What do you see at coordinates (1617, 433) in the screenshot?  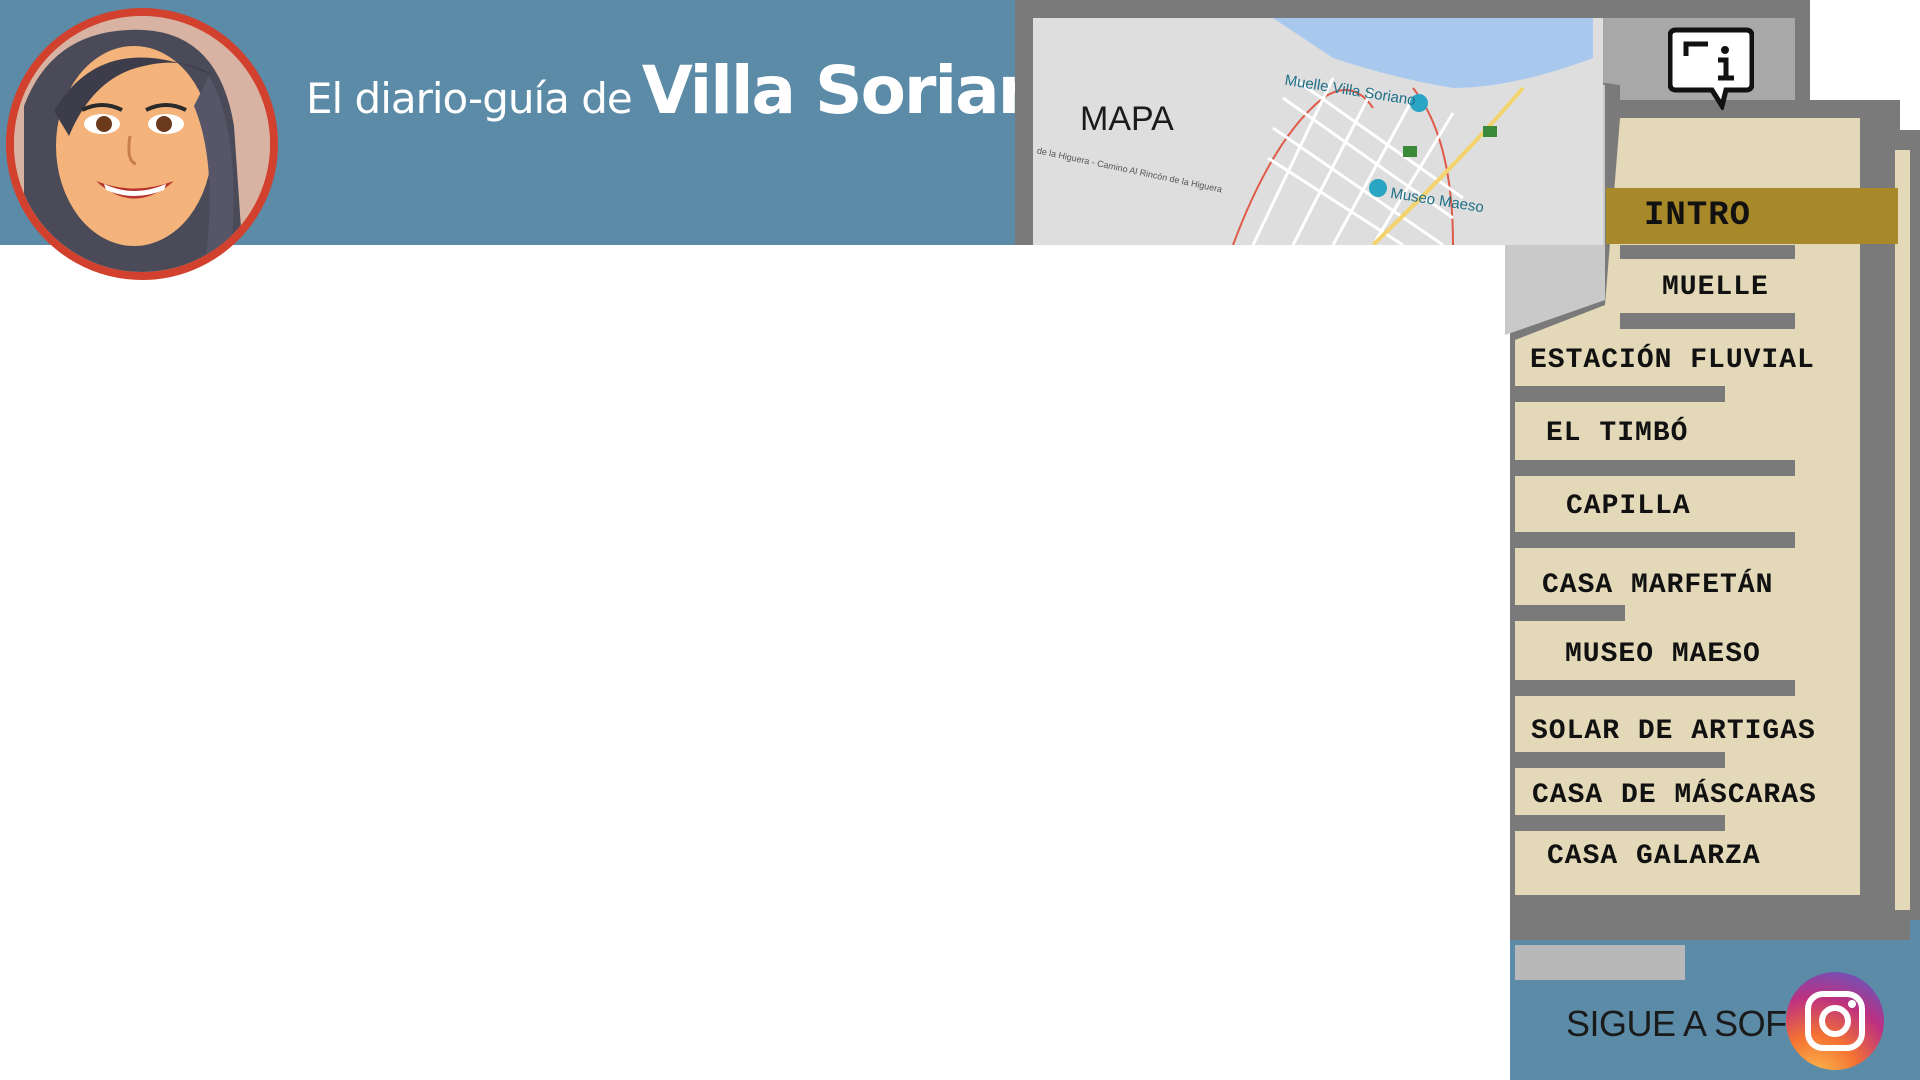 I see `menu-item-el-timbo: EL TIMBÓ` at bounding box center [1617, 433].